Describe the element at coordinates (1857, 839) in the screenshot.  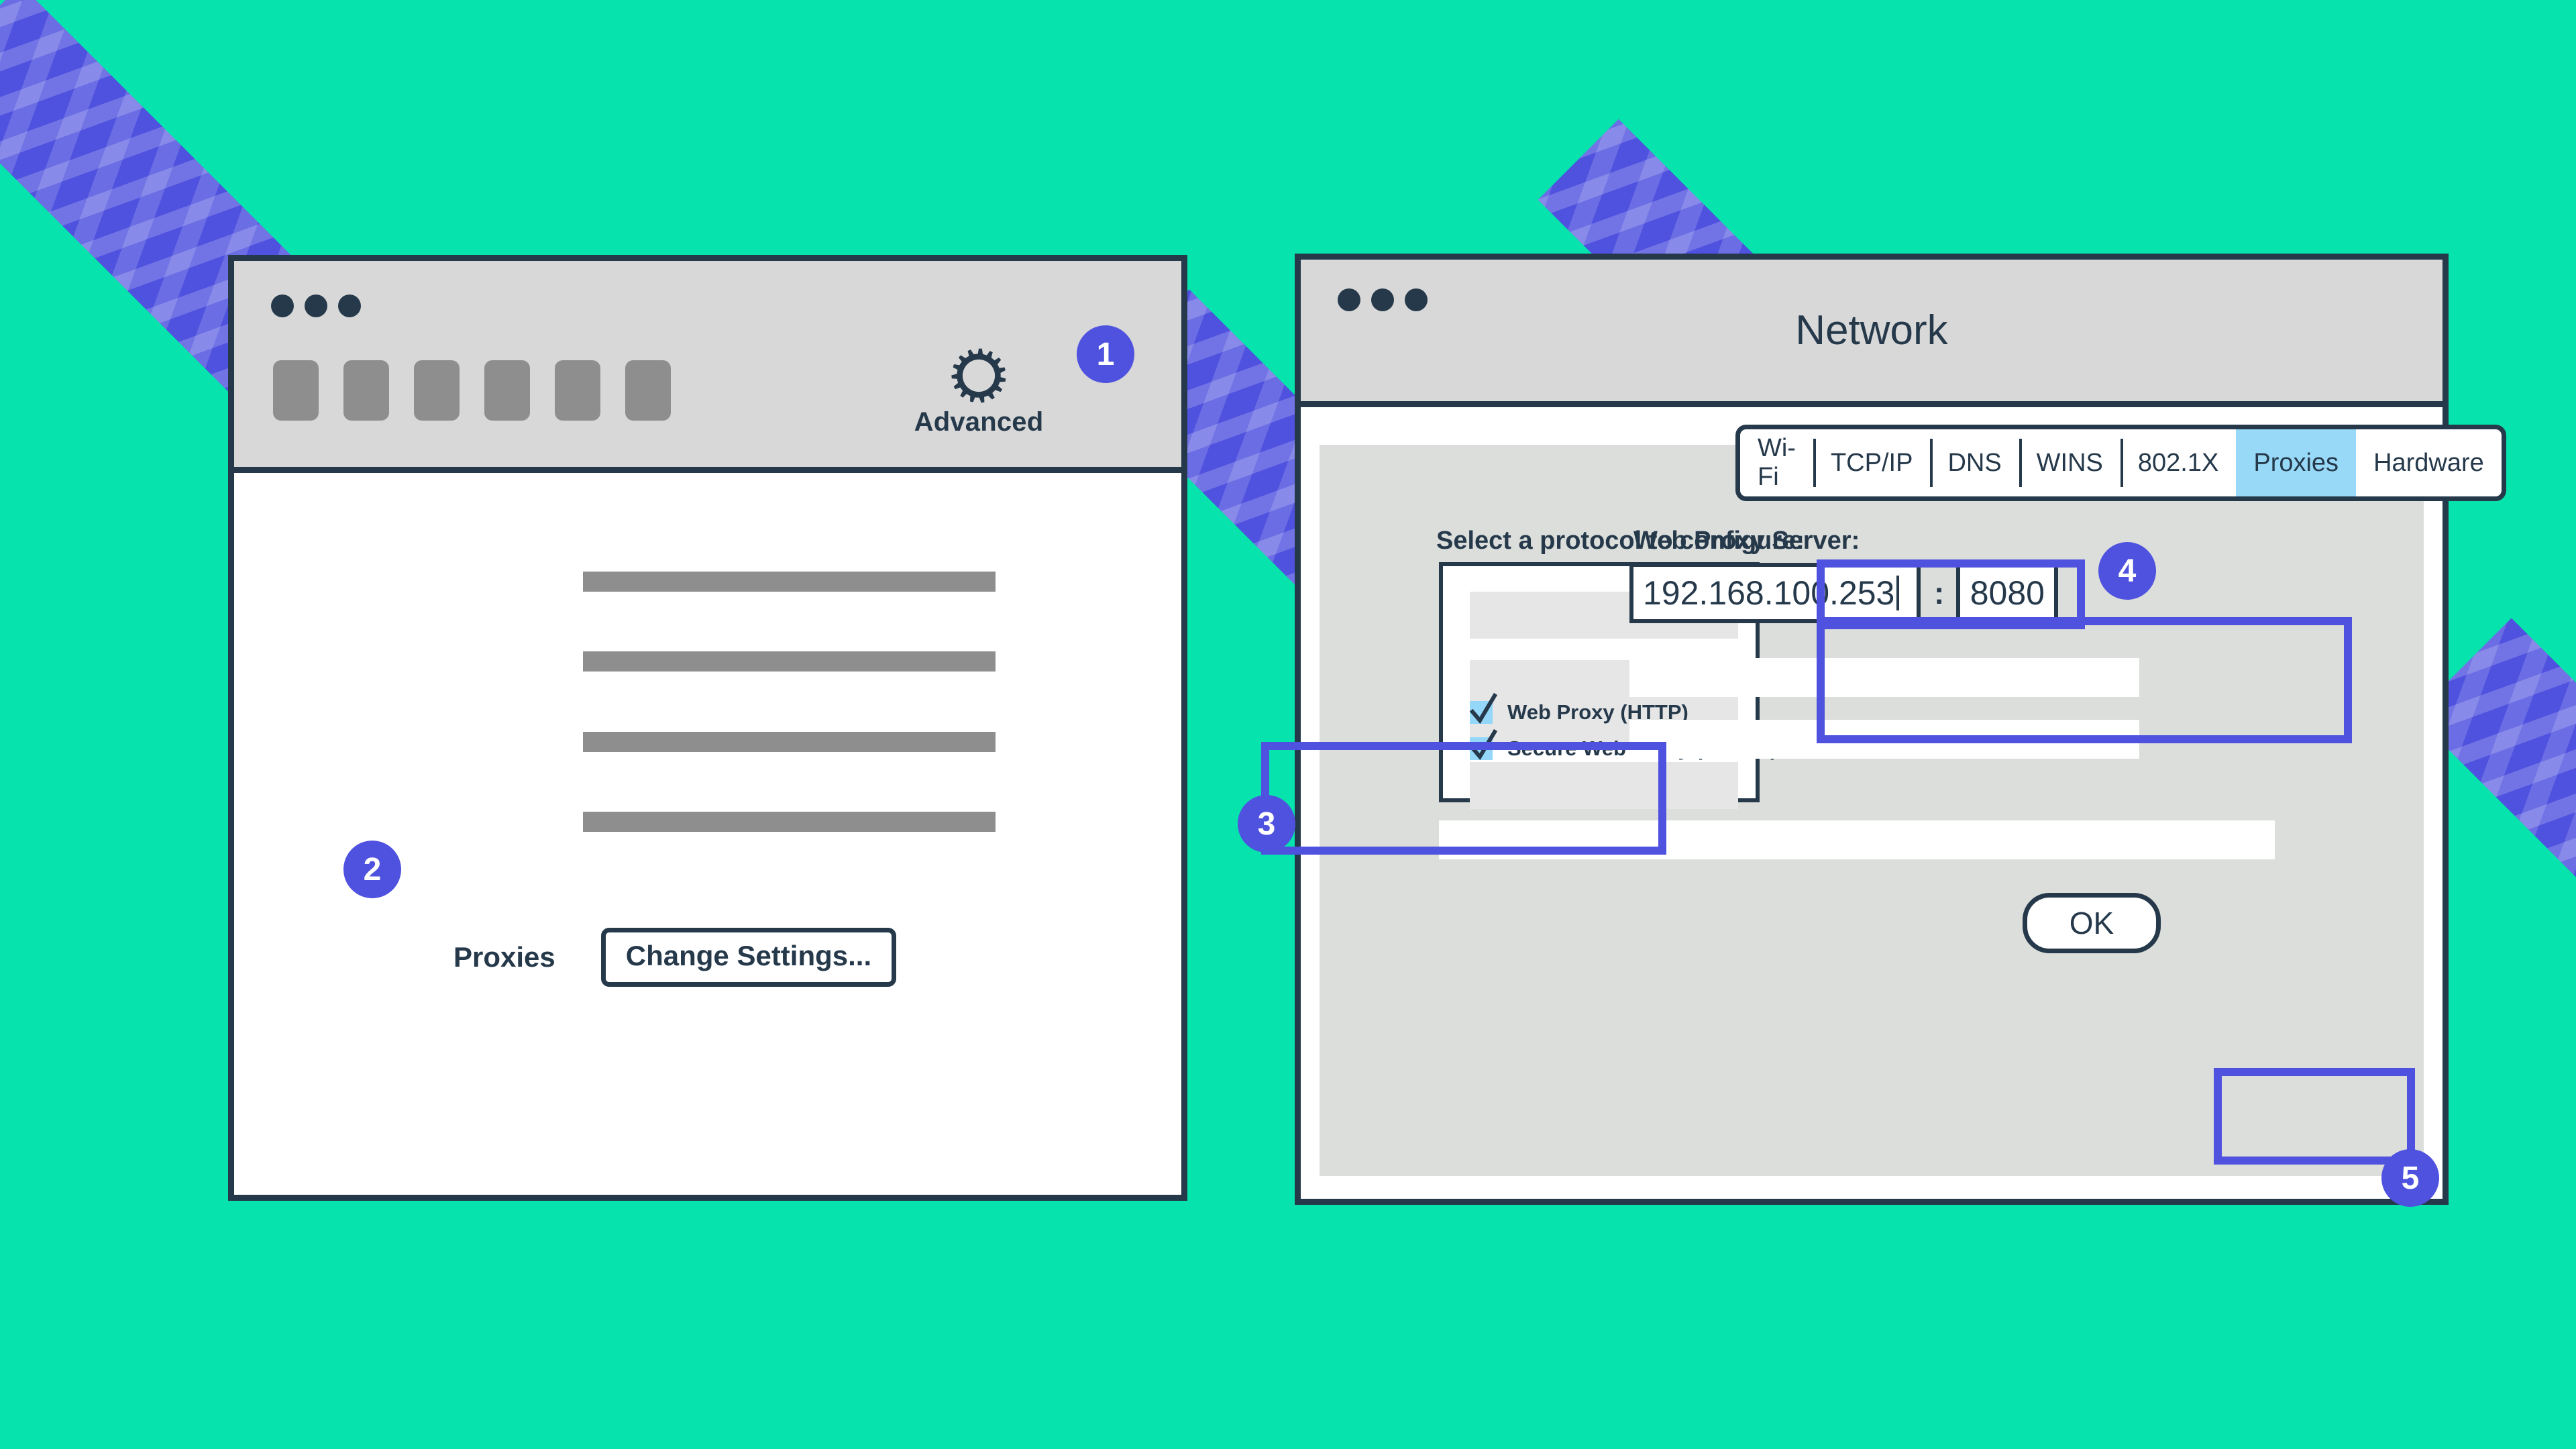
I see `exceptions-input-field` at that location.